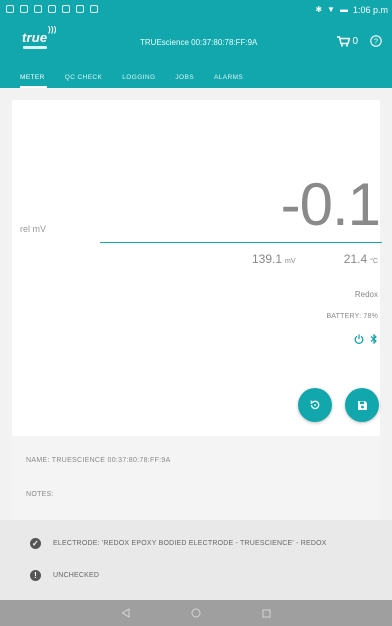 This screenshot has height=626, width=392. What do you see at coordinates (319, 9) in the screenshot?
I see `bluetooth-icon: ✱` at bounding box center [319, 9].